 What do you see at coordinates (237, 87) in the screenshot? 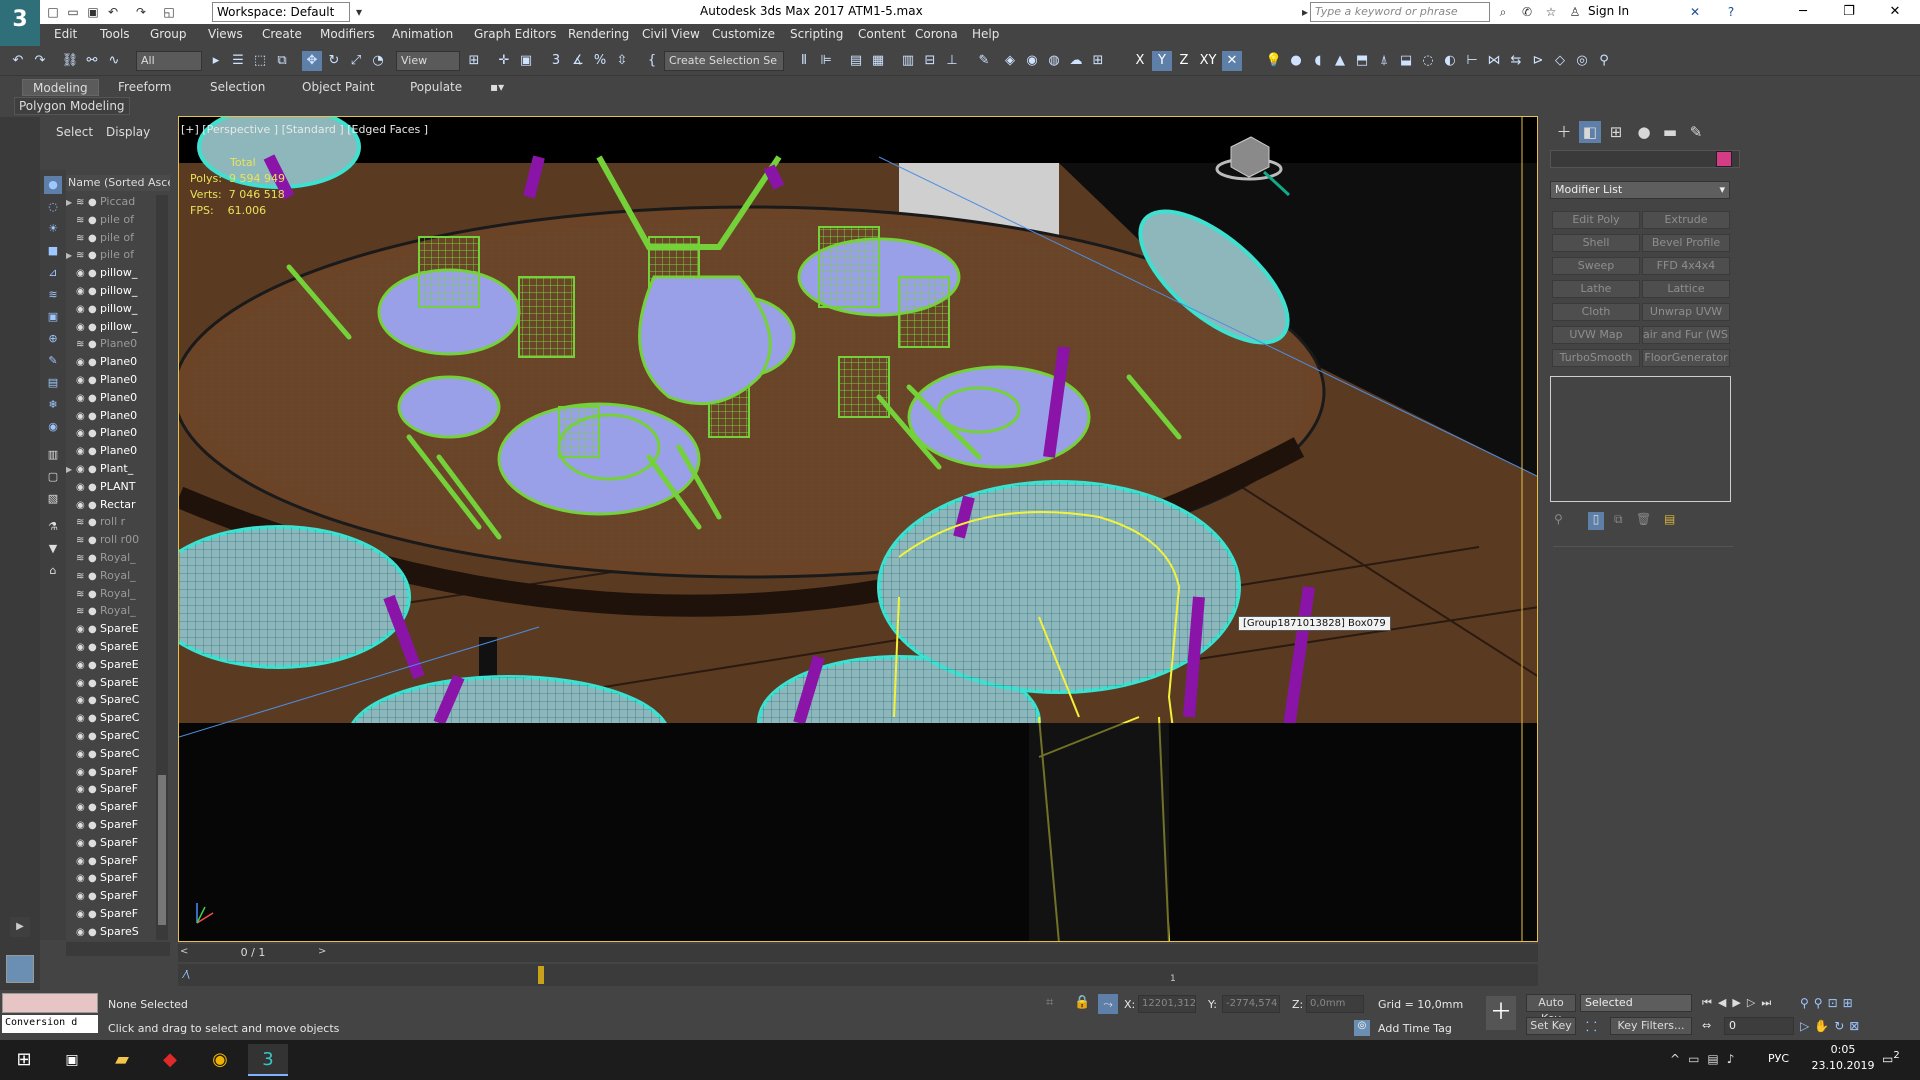
I see `tab-selection: Selection` at bounding box center [237, 87].